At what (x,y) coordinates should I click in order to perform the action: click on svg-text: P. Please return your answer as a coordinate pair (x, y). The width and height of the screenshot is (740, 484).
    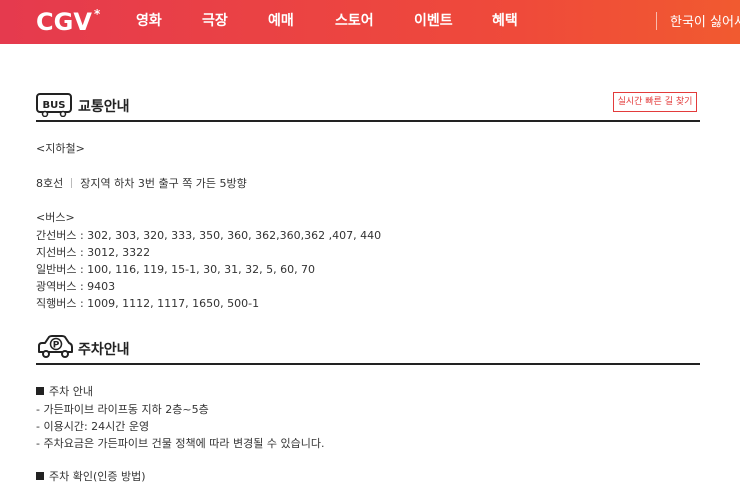
    Looking at the image, I should click on (56, 346).